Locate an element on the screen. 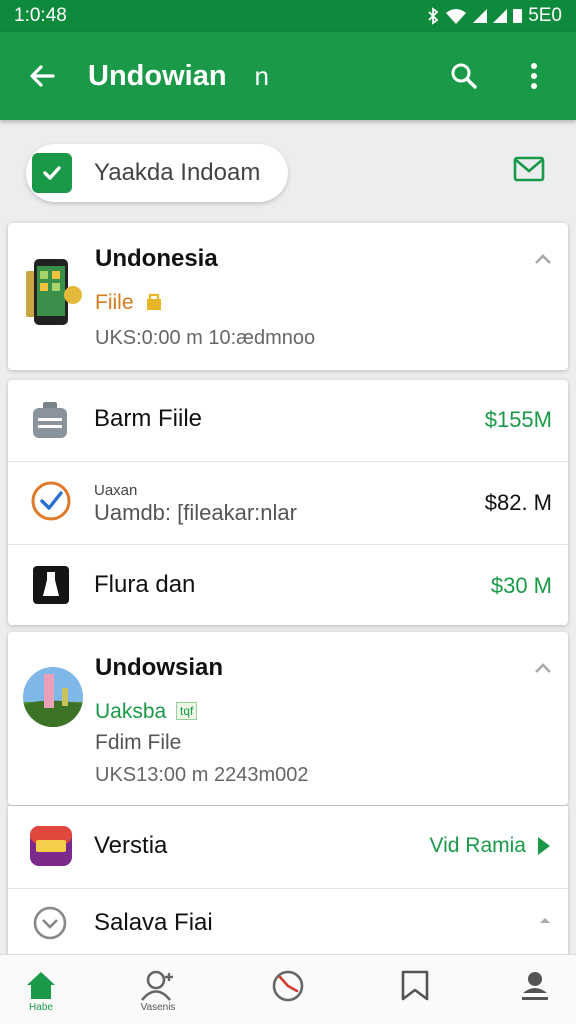 This screenshot has height=1024, width=576. card-tag-label: Fiile is located at coordinates (114, 302).